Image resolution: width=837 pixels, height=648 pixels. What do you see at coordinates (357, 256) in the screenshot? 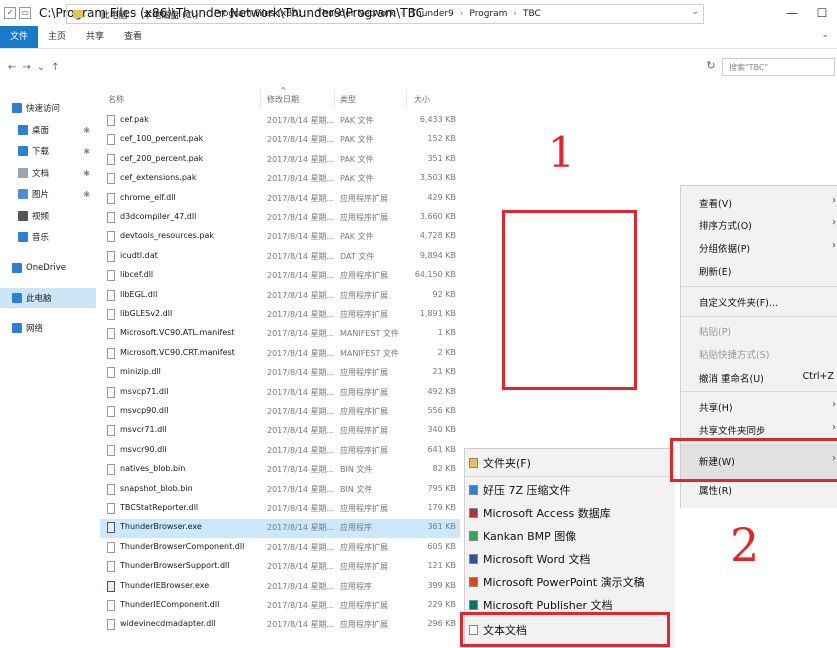
I see `file-type: DAT 文件` at bounding box center [357, 256].